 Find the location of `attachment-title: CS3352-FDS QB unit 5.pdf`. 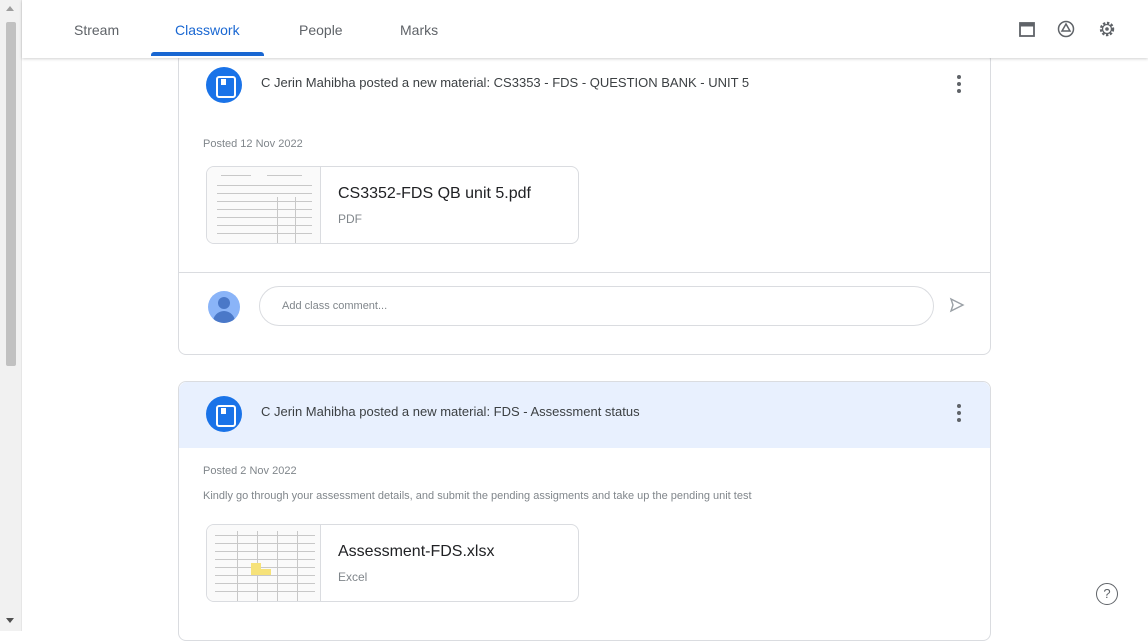

attachment-title: CS3352-FDS QB unit 5.pdf is located at coordinates (434, 194).